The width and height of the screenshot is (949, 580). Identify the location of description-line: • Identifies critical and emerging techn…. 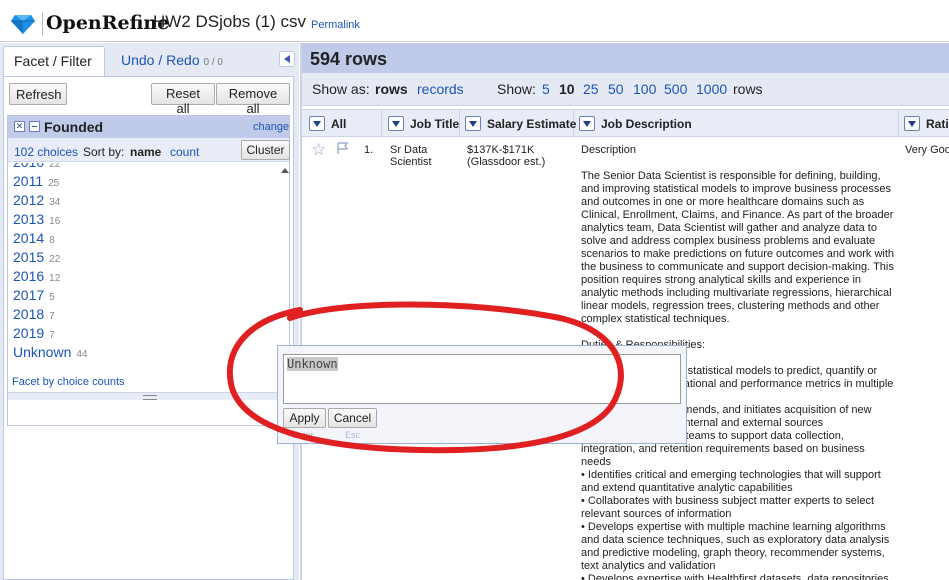
(731, 481).